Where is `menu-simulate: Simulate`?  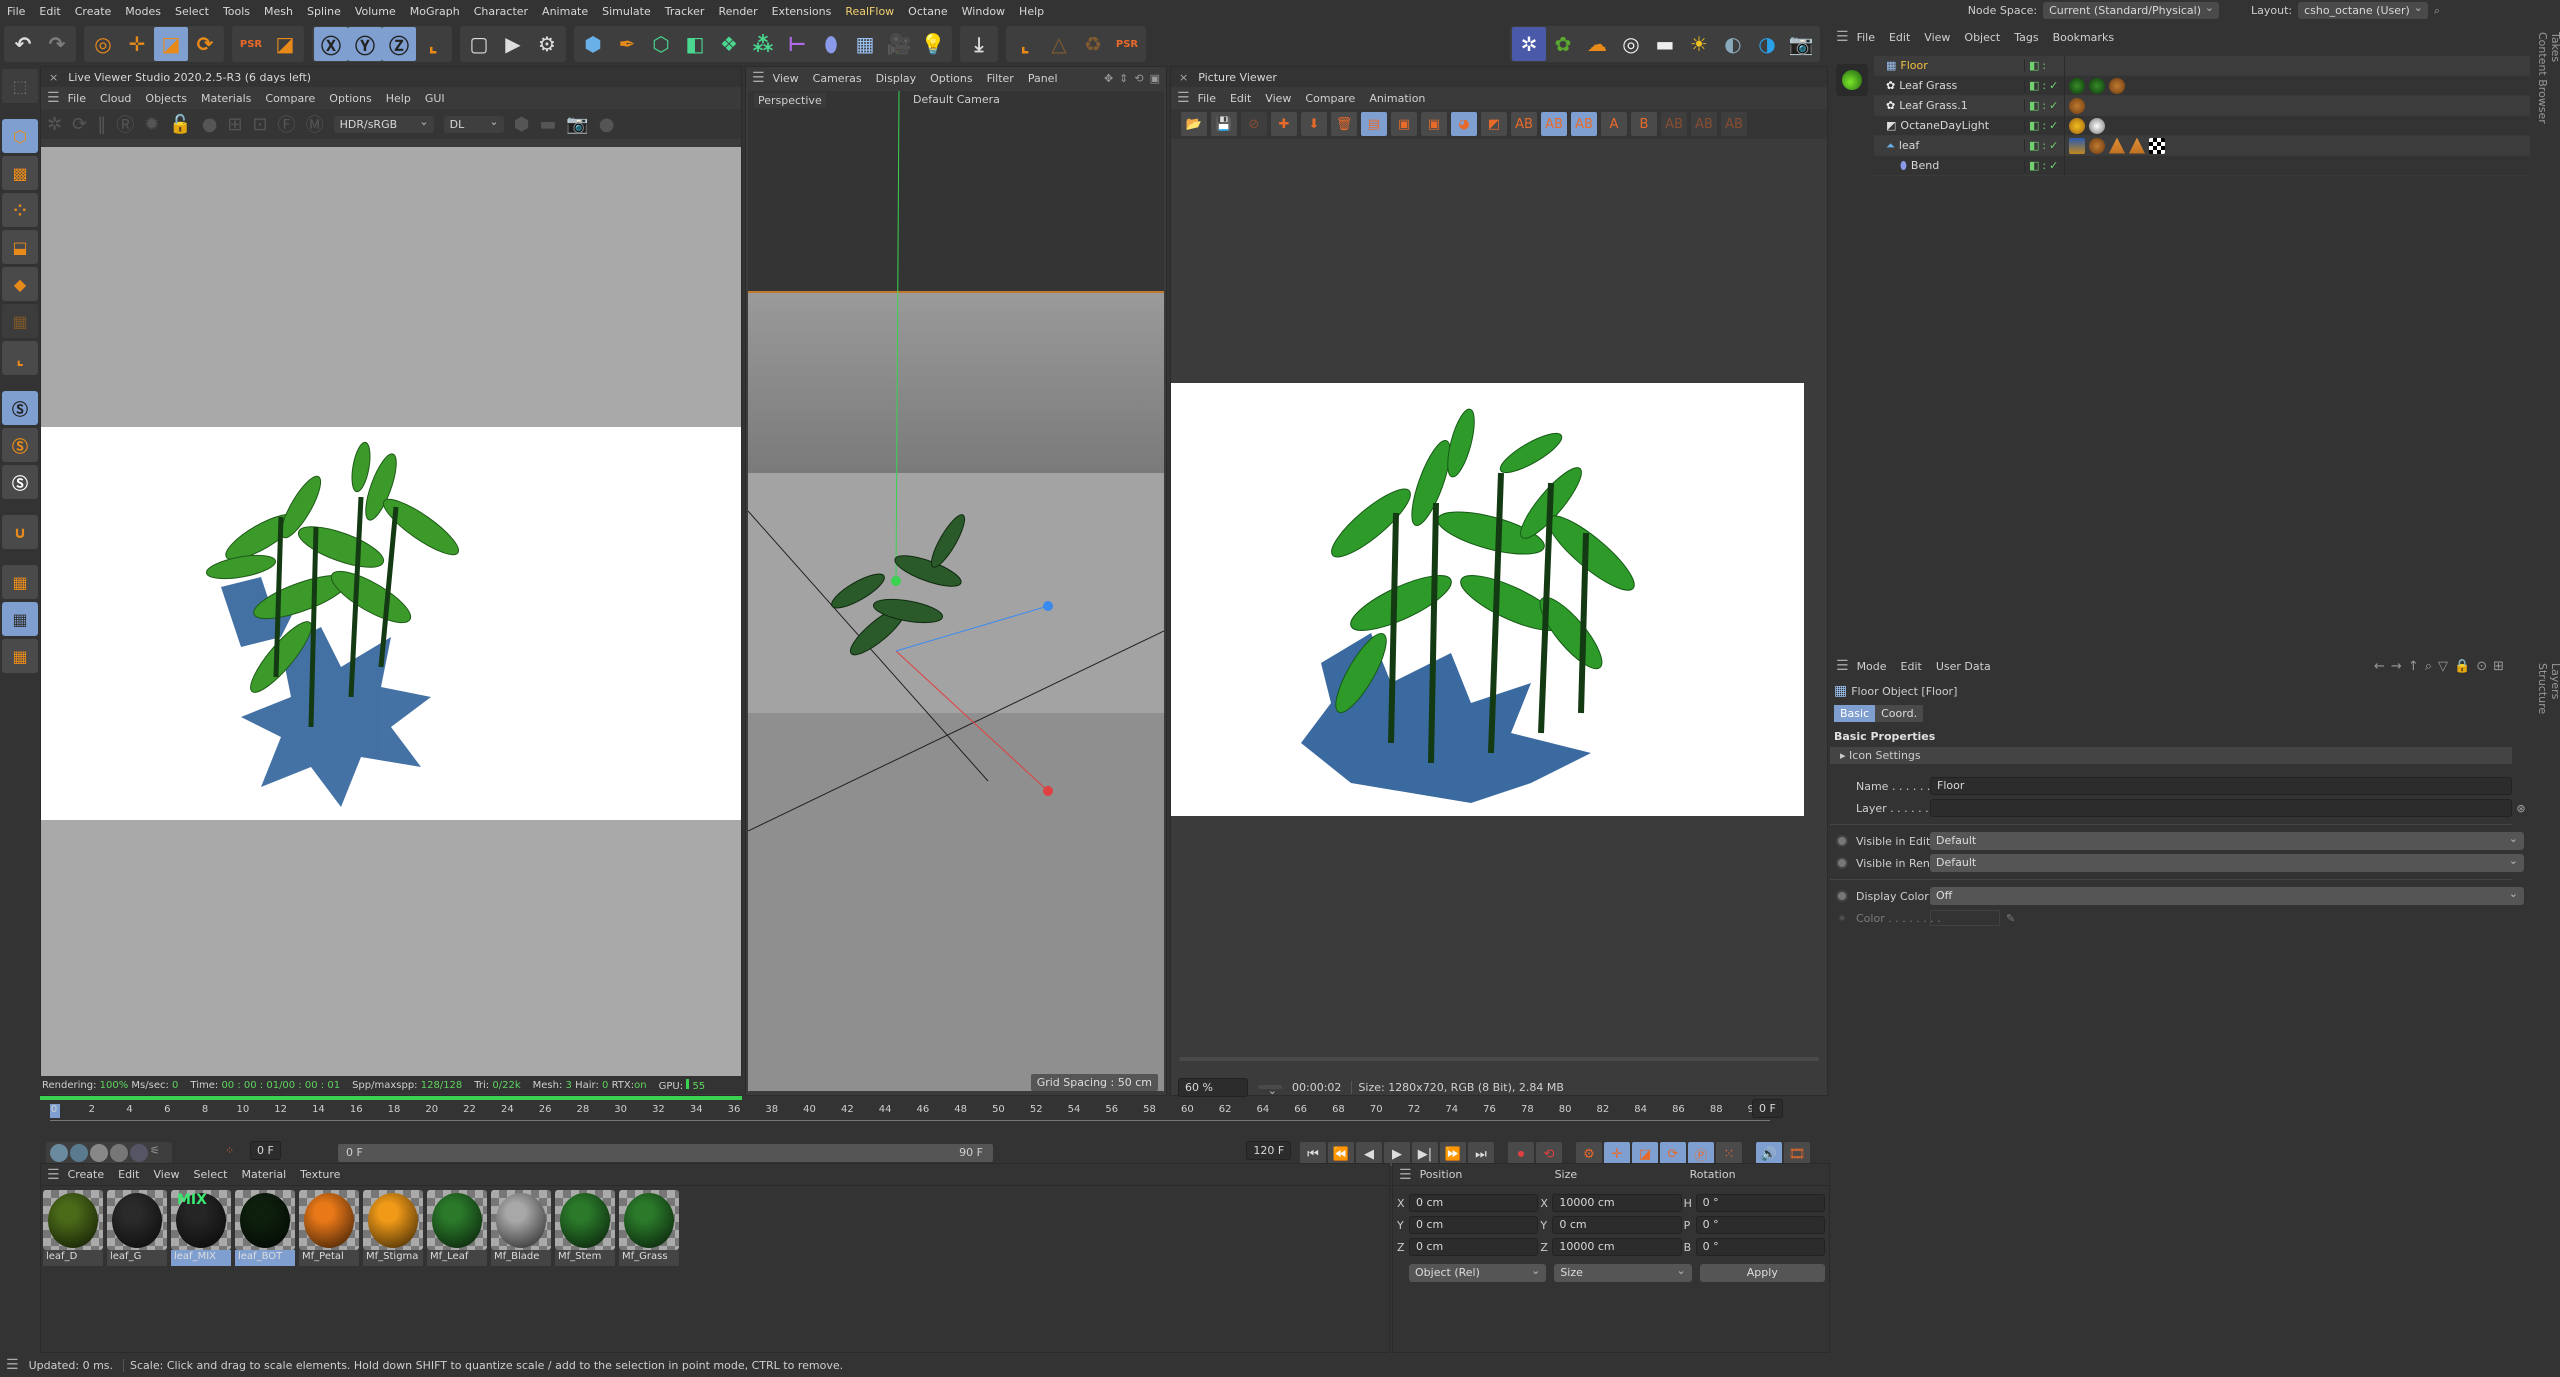 menu-simulate: Simulate is located at coordinates (626, 11).